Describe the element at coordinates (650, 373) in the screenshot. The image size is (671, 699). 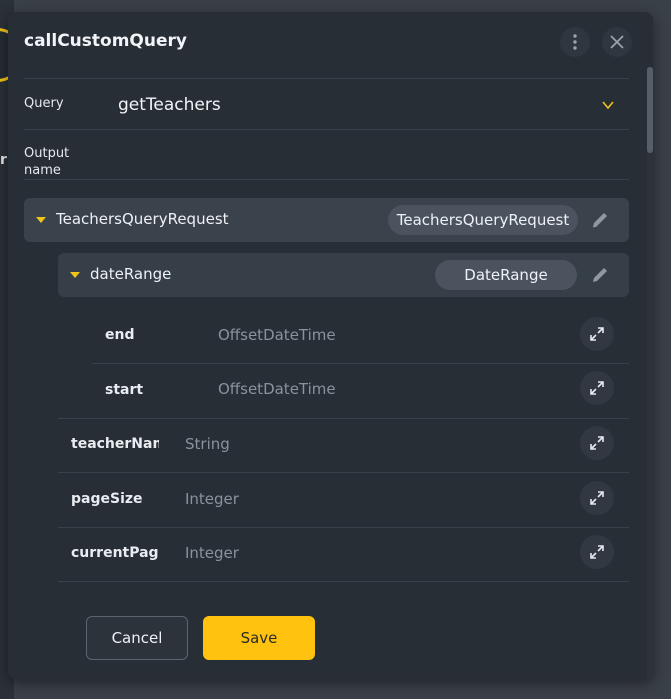
I see `scrollbar` at that location.